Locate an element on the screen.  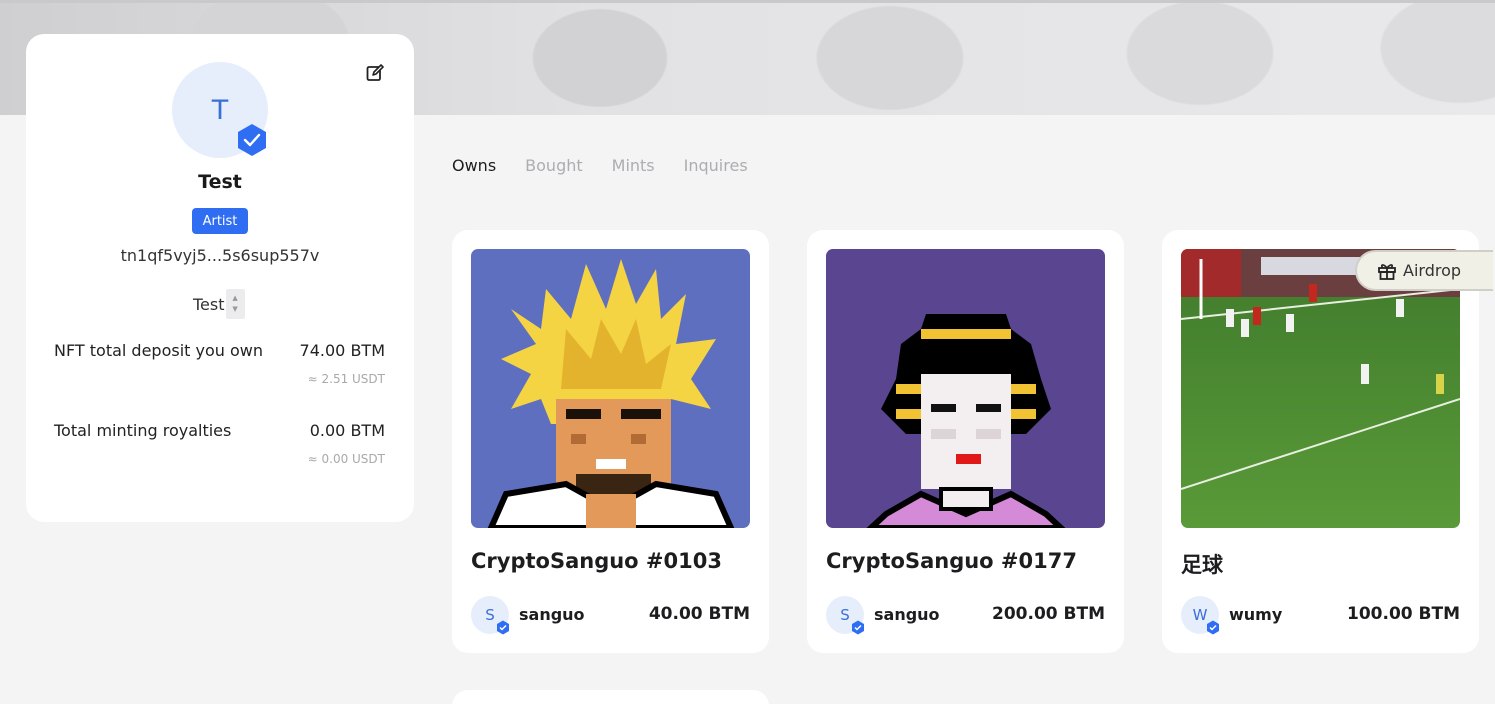
nft-title: CryptoSanguo #0177 is located at coordinates (951, 561).